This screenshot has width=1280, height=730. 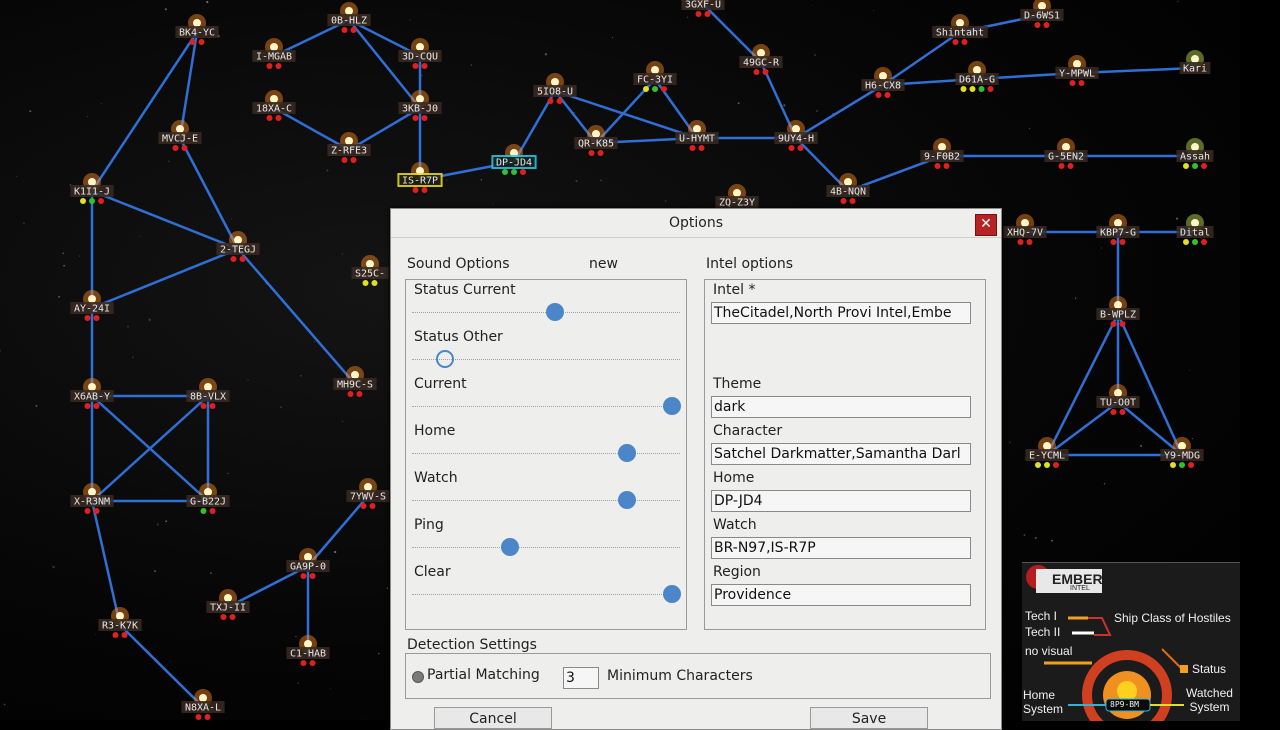 What do you see at coordinates (555, 88) in the screenshot?
I see `system-node: 5IO8-U` at bounding box center [555, 88].